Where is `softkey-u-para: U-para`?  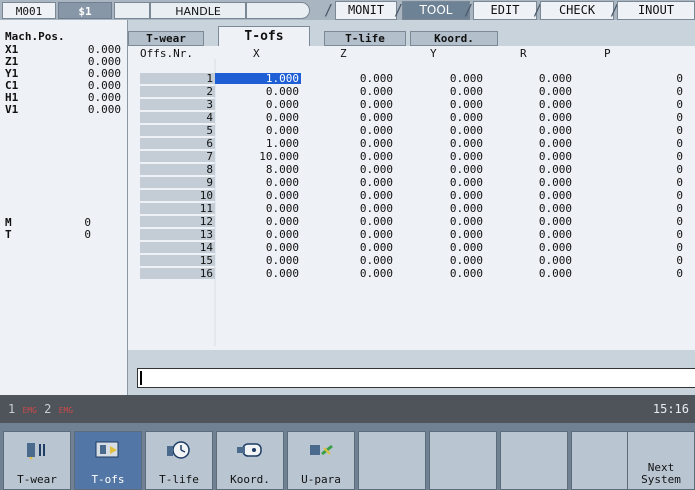
softkey-u-para: U-para is located at coordinates (321, 460).